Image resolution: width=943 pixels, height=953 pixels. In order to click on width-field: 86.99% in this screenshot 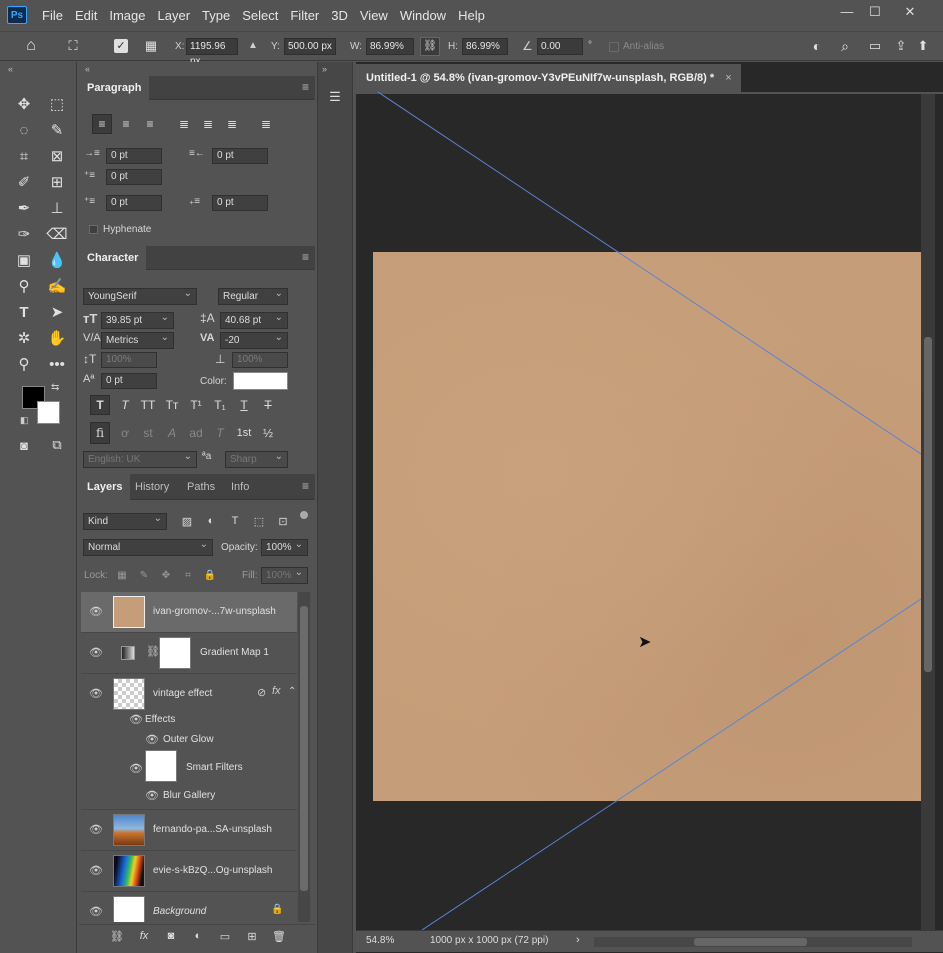, I will do `click(390, 46)`.